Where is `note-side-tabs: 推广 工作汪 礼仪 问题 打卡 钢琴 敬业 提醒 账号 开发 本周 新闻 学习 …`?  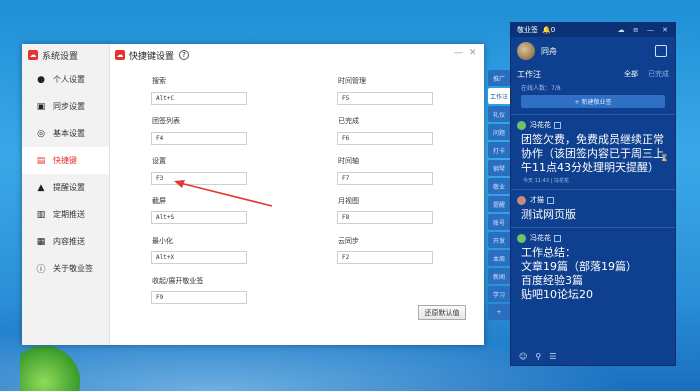
note-side-tabs: 推广 工作汪 礼仪 问题 打卡 钢琴 敬业 提醒 账号 开发 本周 新闻 学习 … is located at coordinates (499, 196).